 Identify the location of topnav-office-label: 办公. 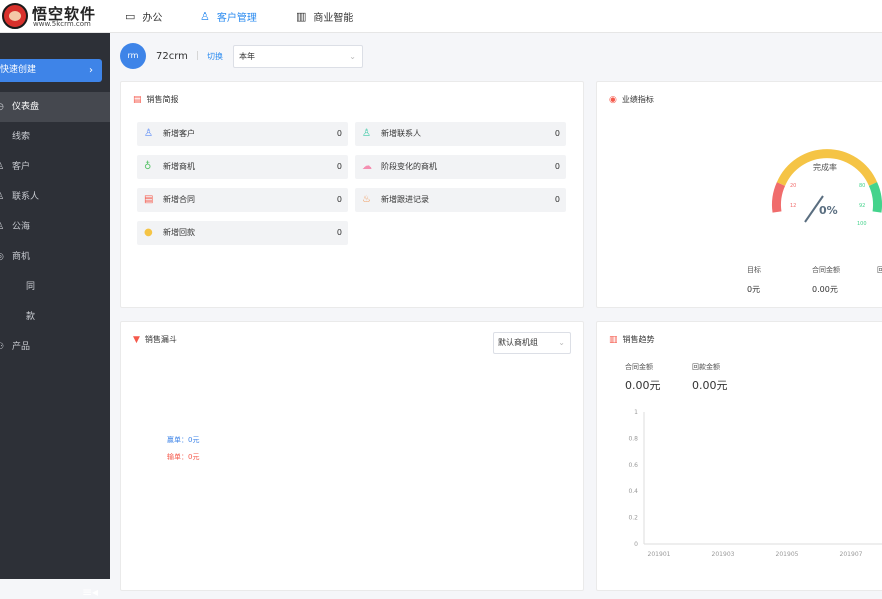
(152, 18).